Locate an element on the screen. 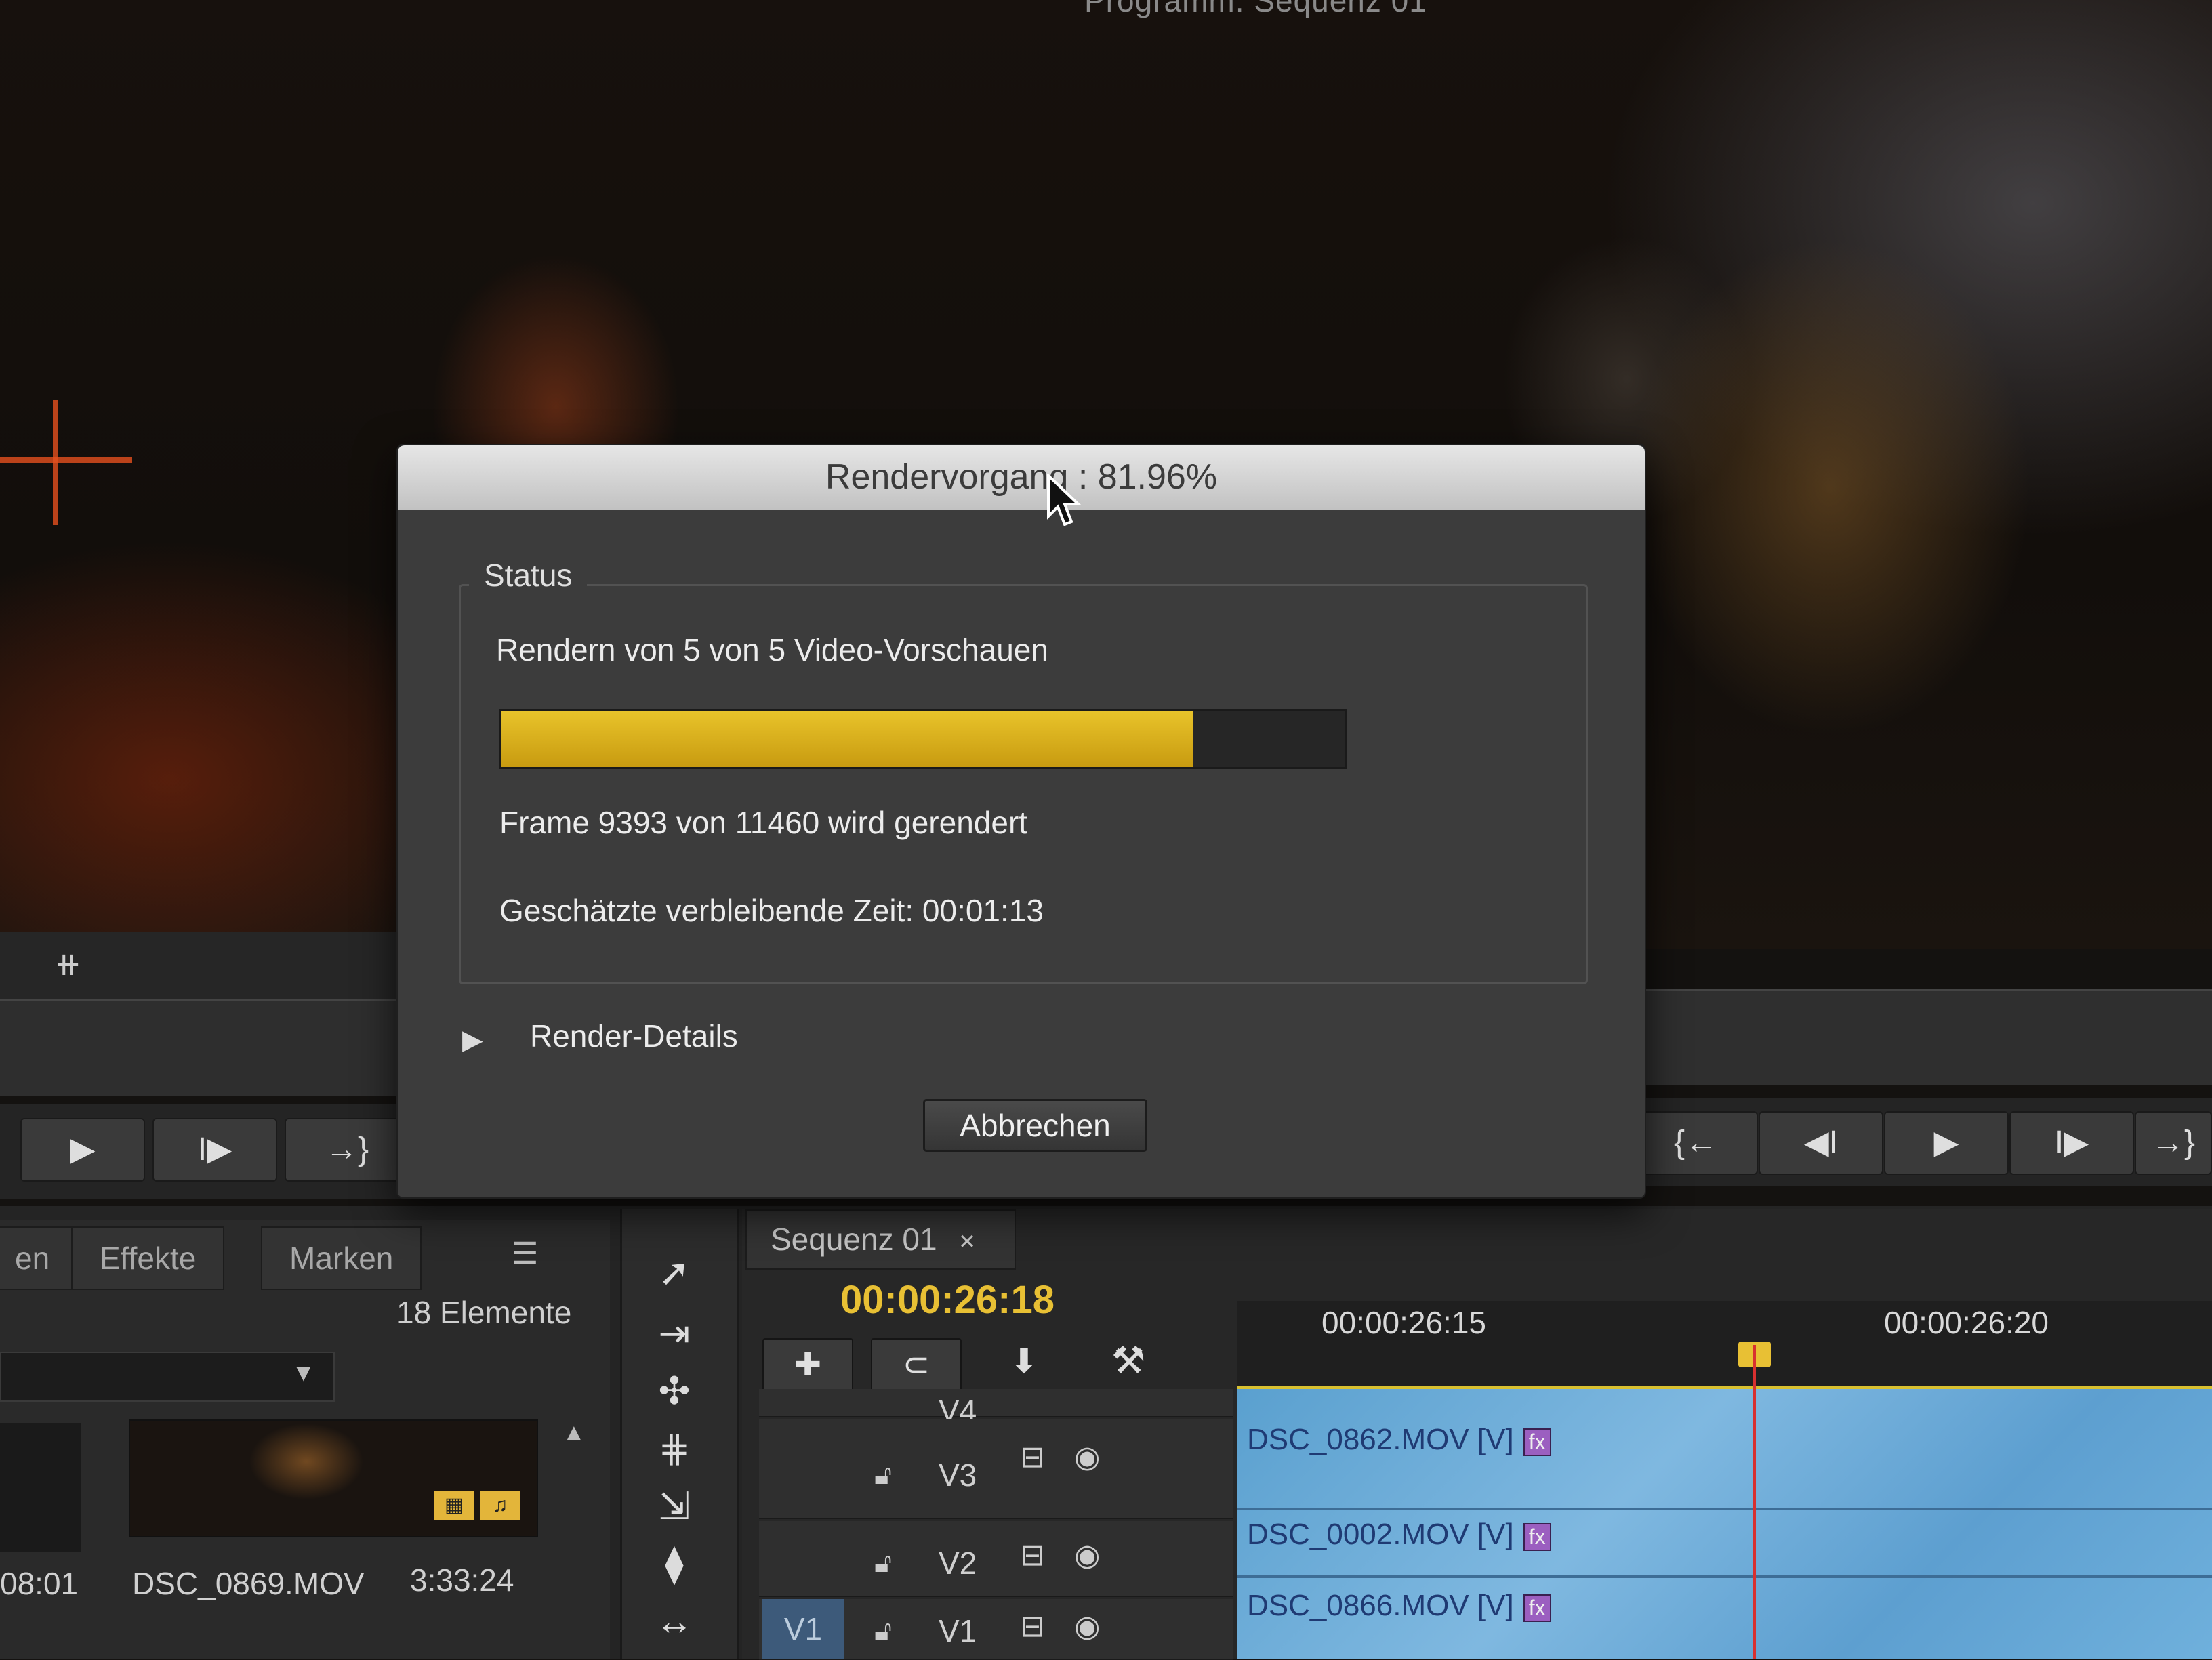  track-header-v4 is located at coordinates (996, 1403).